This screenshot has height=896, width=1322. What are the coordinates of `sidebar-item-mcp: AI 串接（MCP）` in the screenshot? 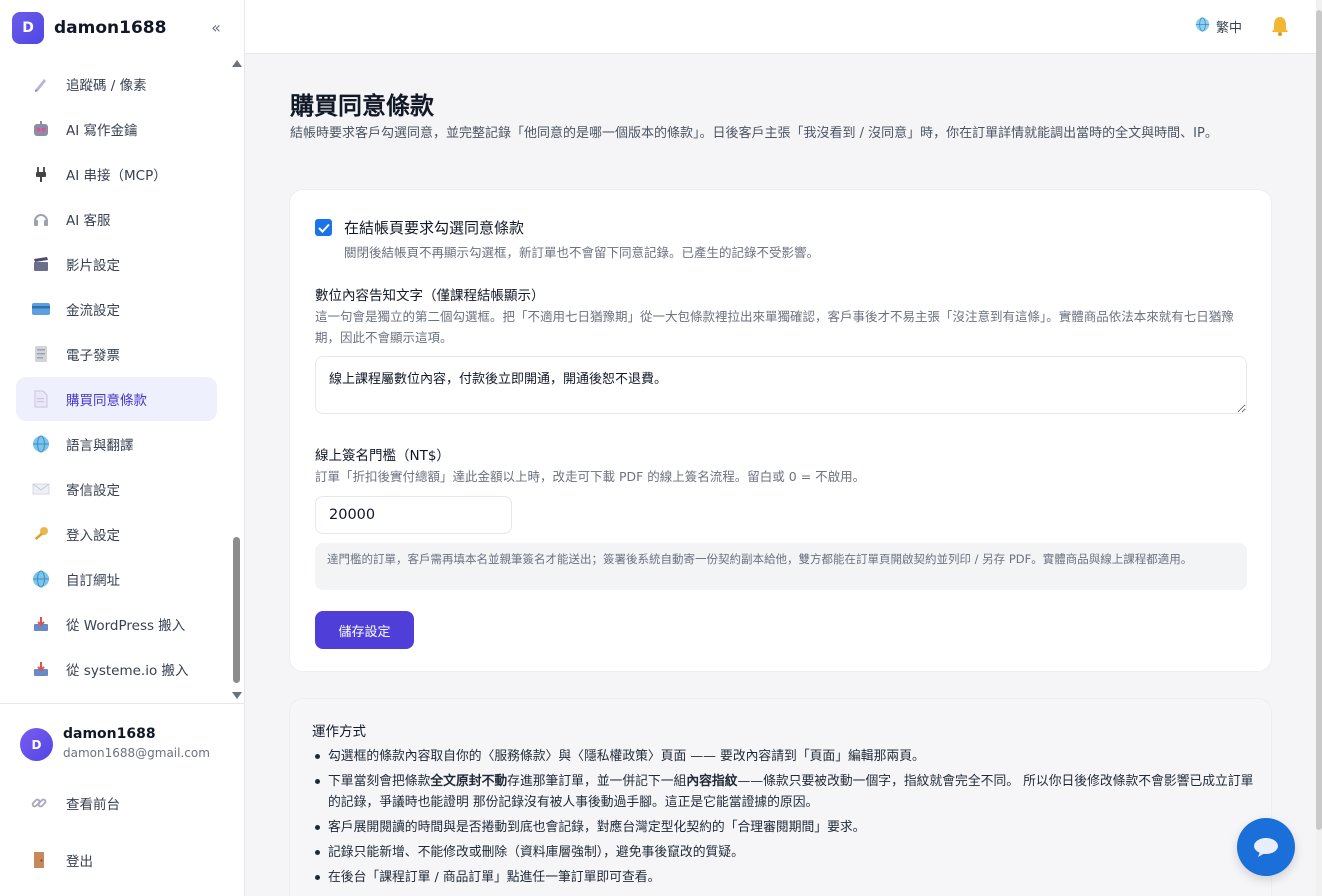 It's located at (116, 174).